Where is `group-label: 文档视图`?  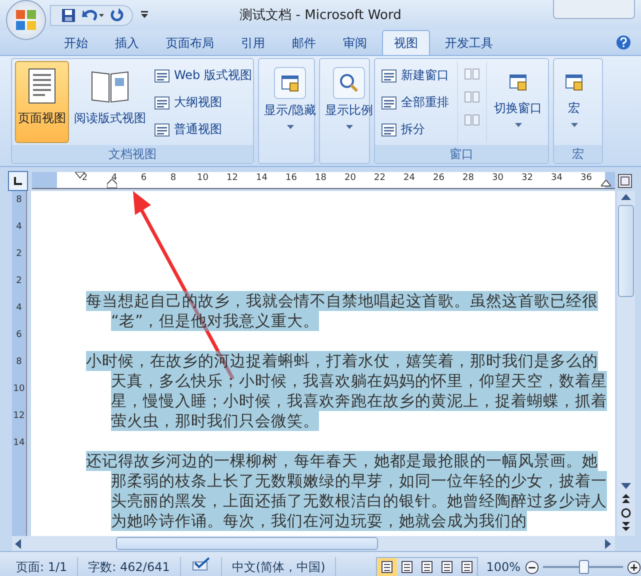
group-label: 文档视图 is located at coordinates (132, 154).